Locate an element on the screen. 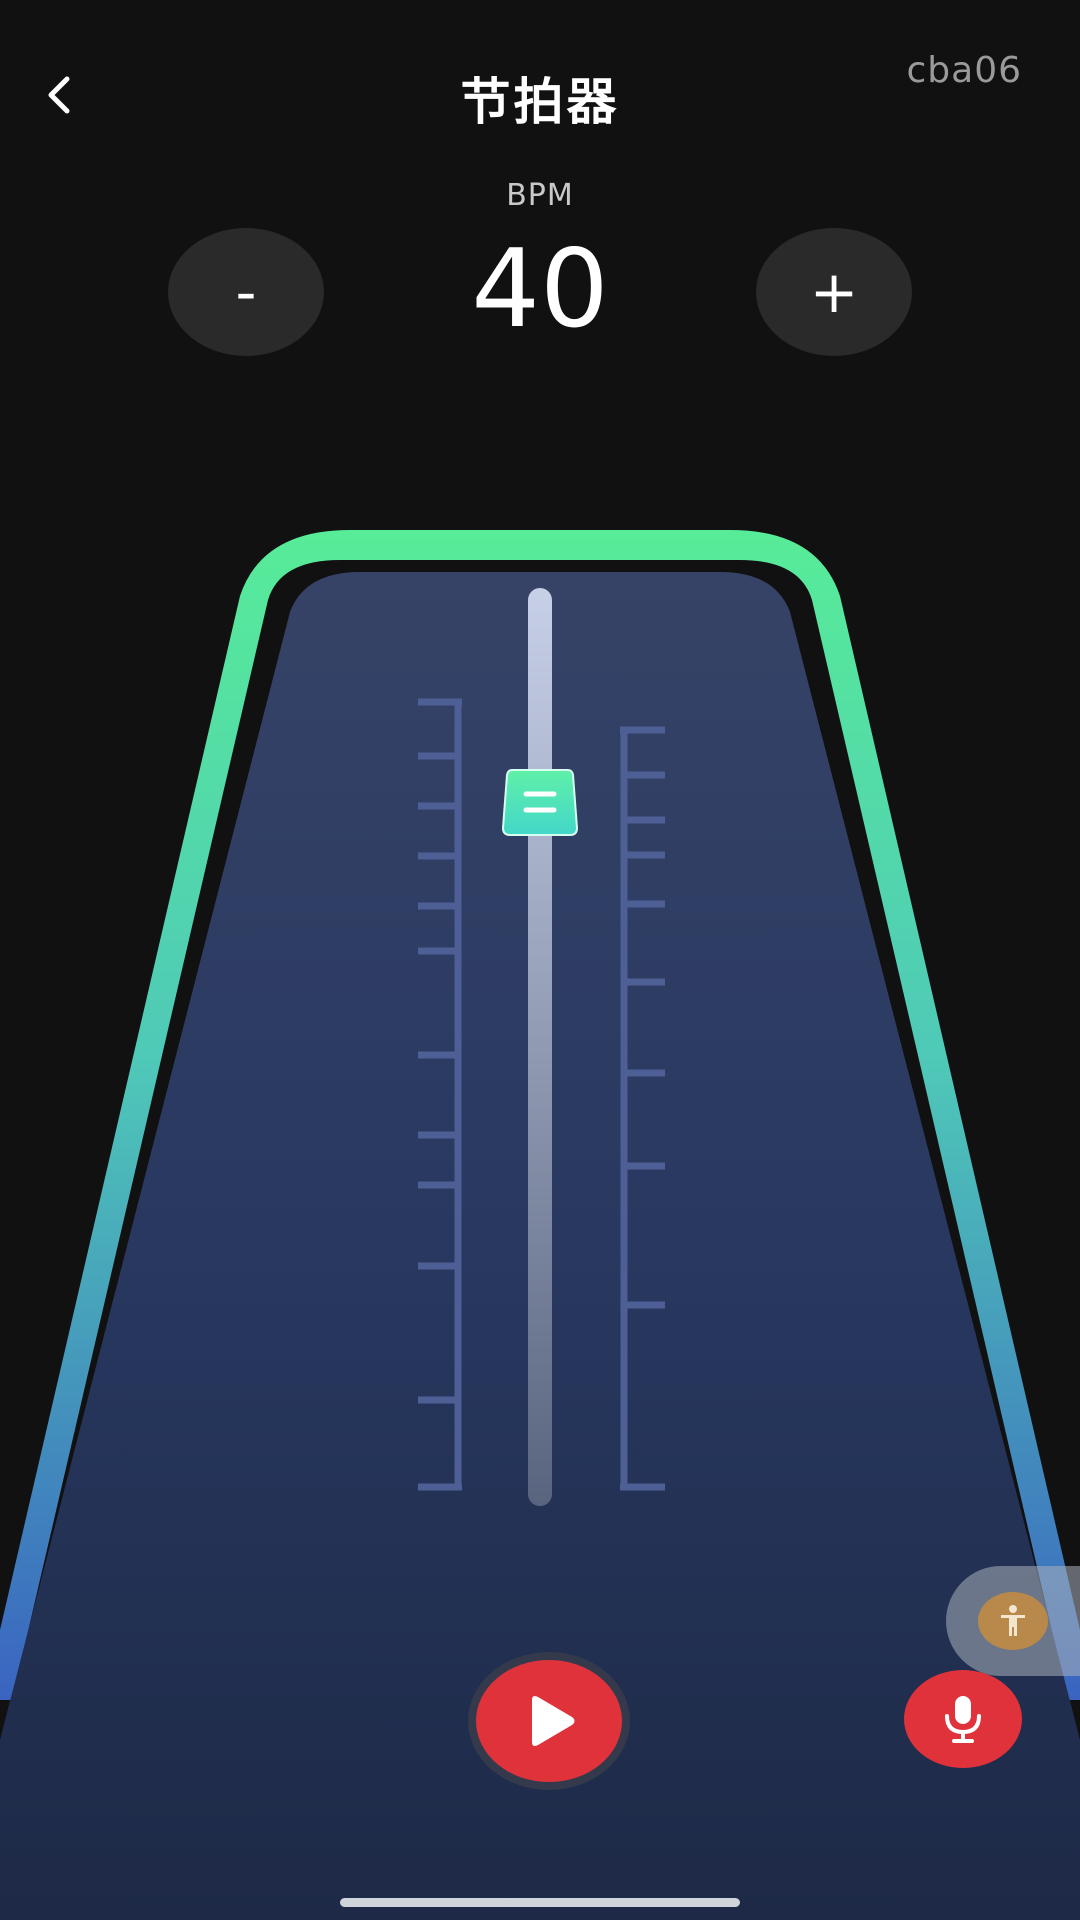  increase-bpm-label: + is located at coordinates (834, 292).